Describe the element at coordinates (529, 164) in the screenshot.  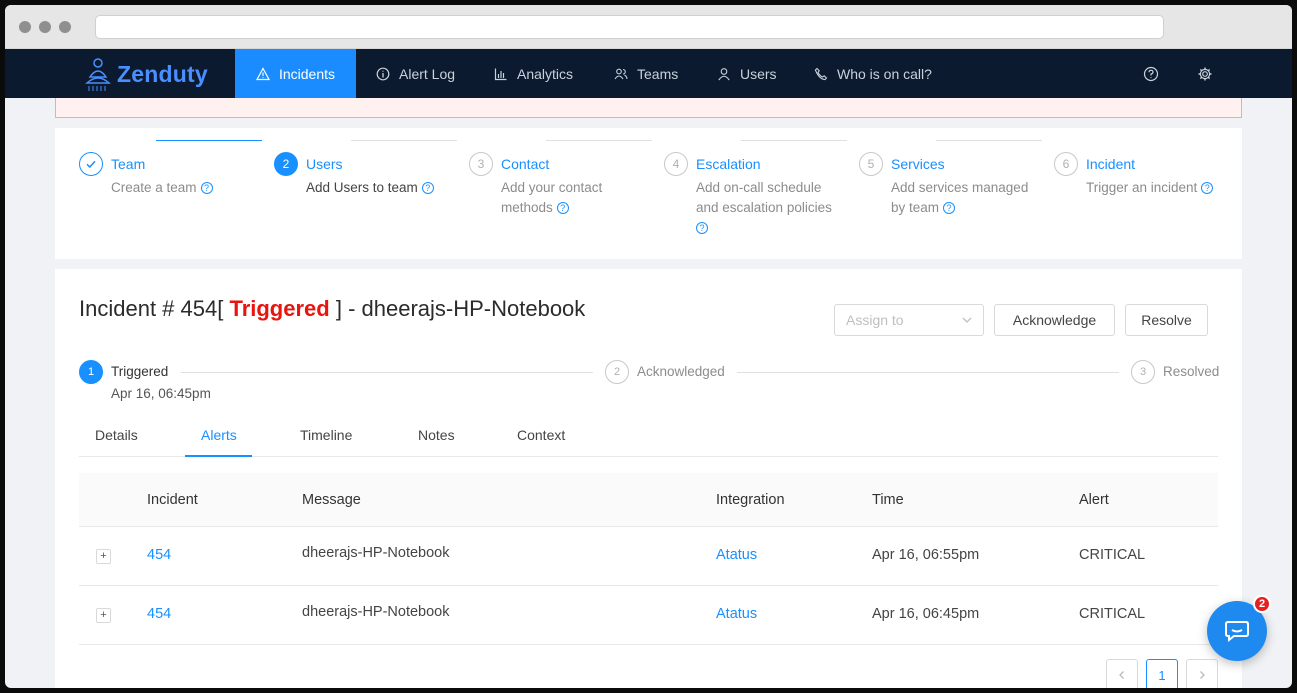
I see `step-title: Contact` at that location.